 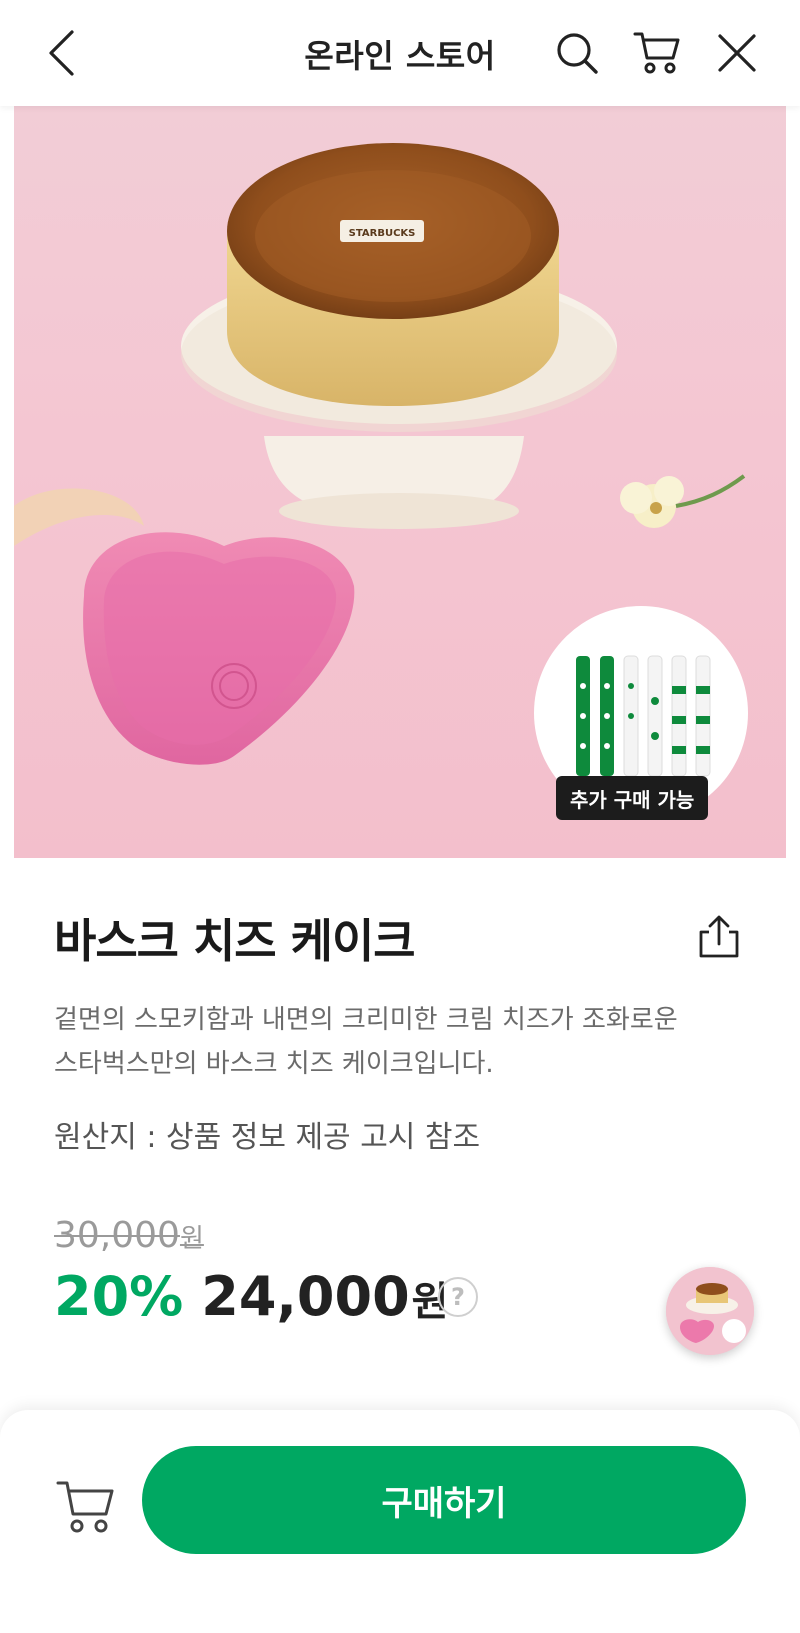 I want to click on description-line: 스타벅스만의 바스크 치즈 케이크입니다., so click(x=274, y=1064).